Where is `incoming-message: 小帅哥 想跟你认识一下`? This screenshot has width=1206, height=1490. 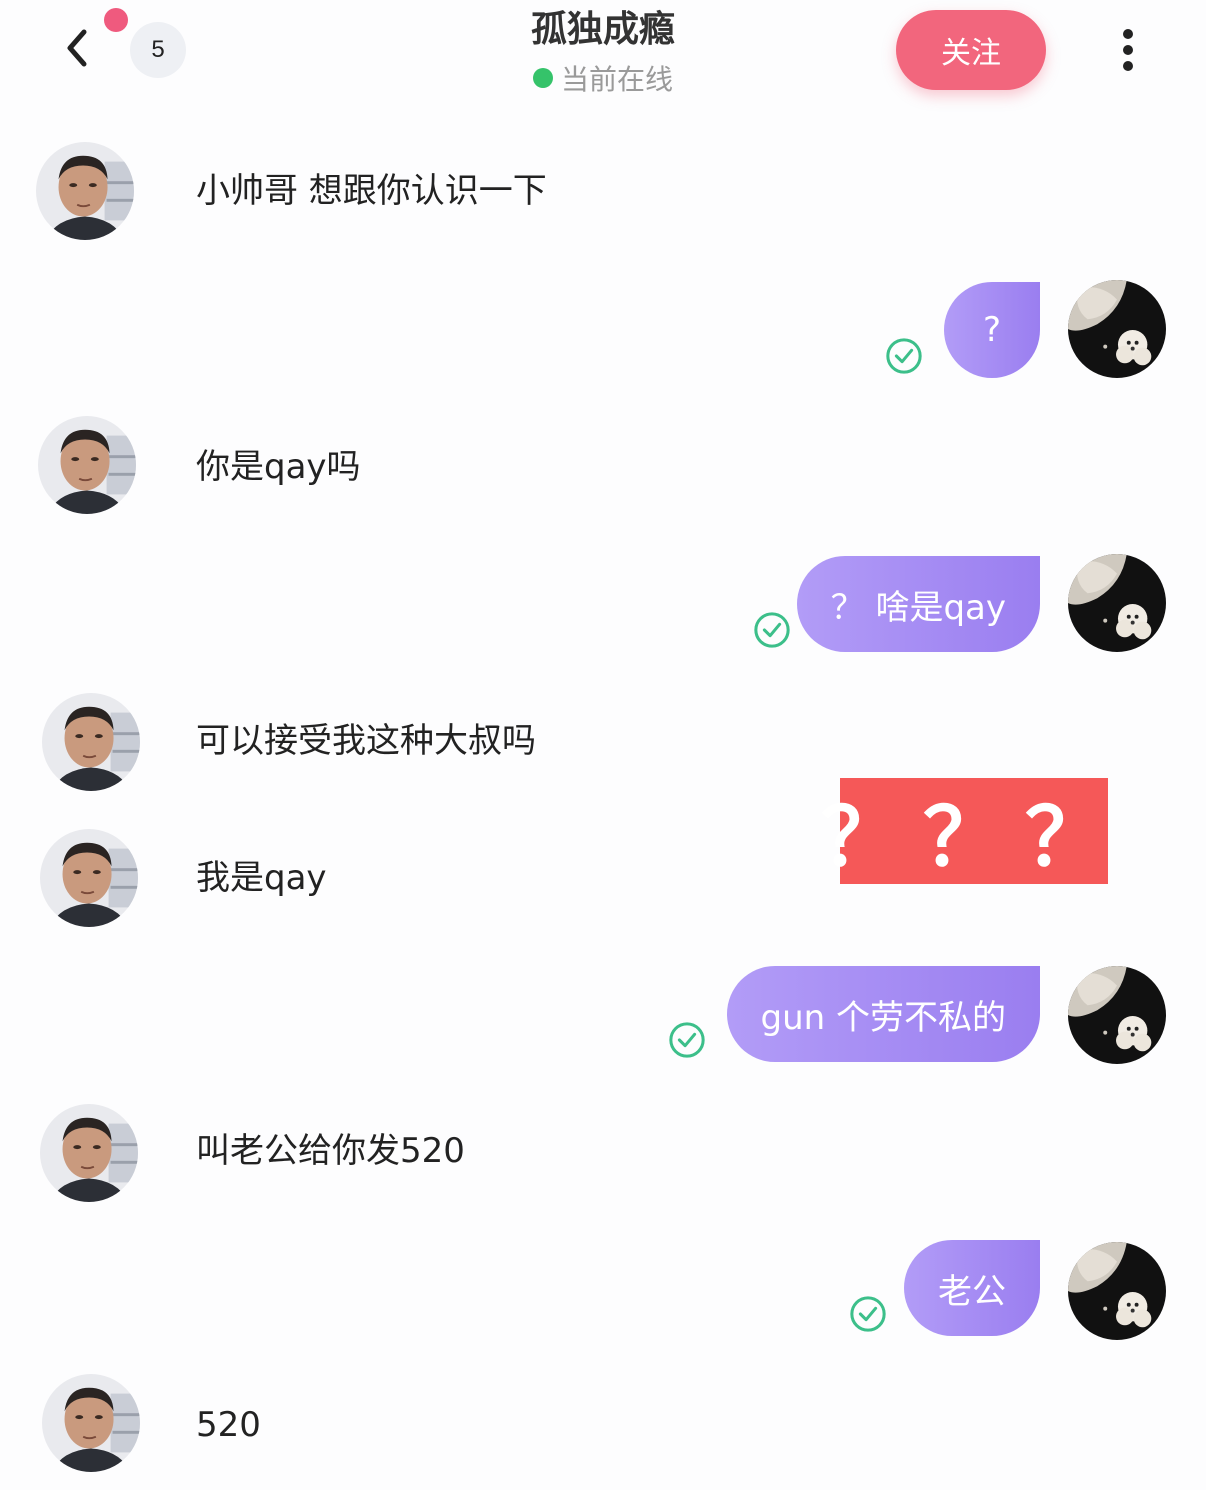
incoming-message: 小帅哥 想跟你认识一下 is located at coordinates (371, 191).